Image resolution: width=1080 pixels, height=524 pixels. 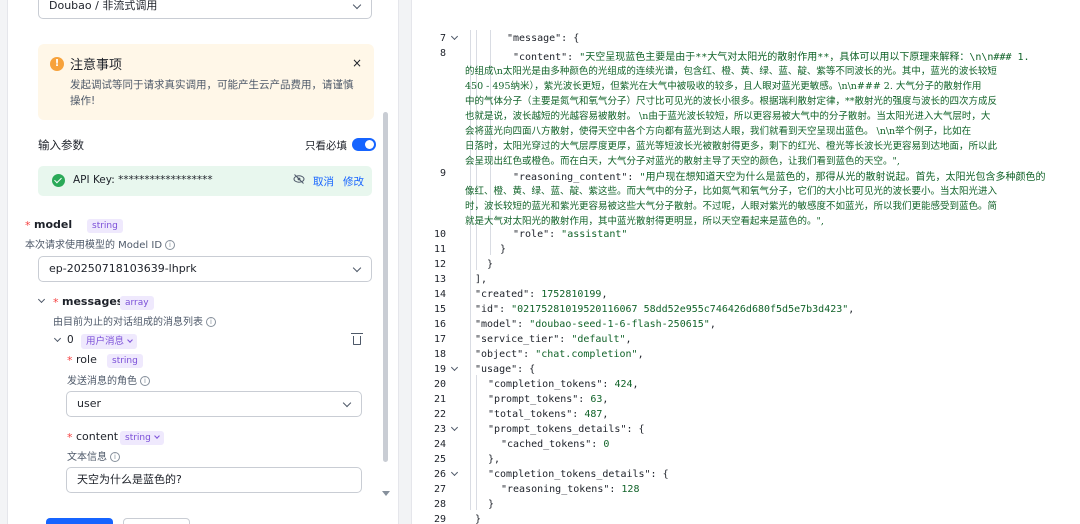 I want to click on message-index: 0, so click(x=70, y=340).